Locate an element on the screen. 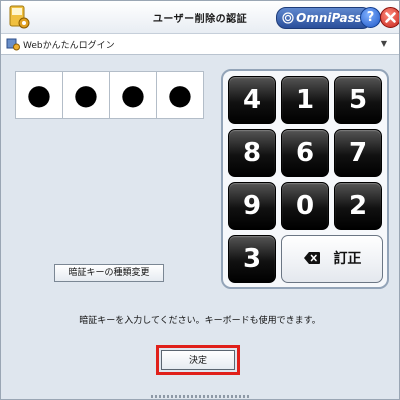 The image size is (400, 400). backspace-icon is located at coordinates (311, 258).